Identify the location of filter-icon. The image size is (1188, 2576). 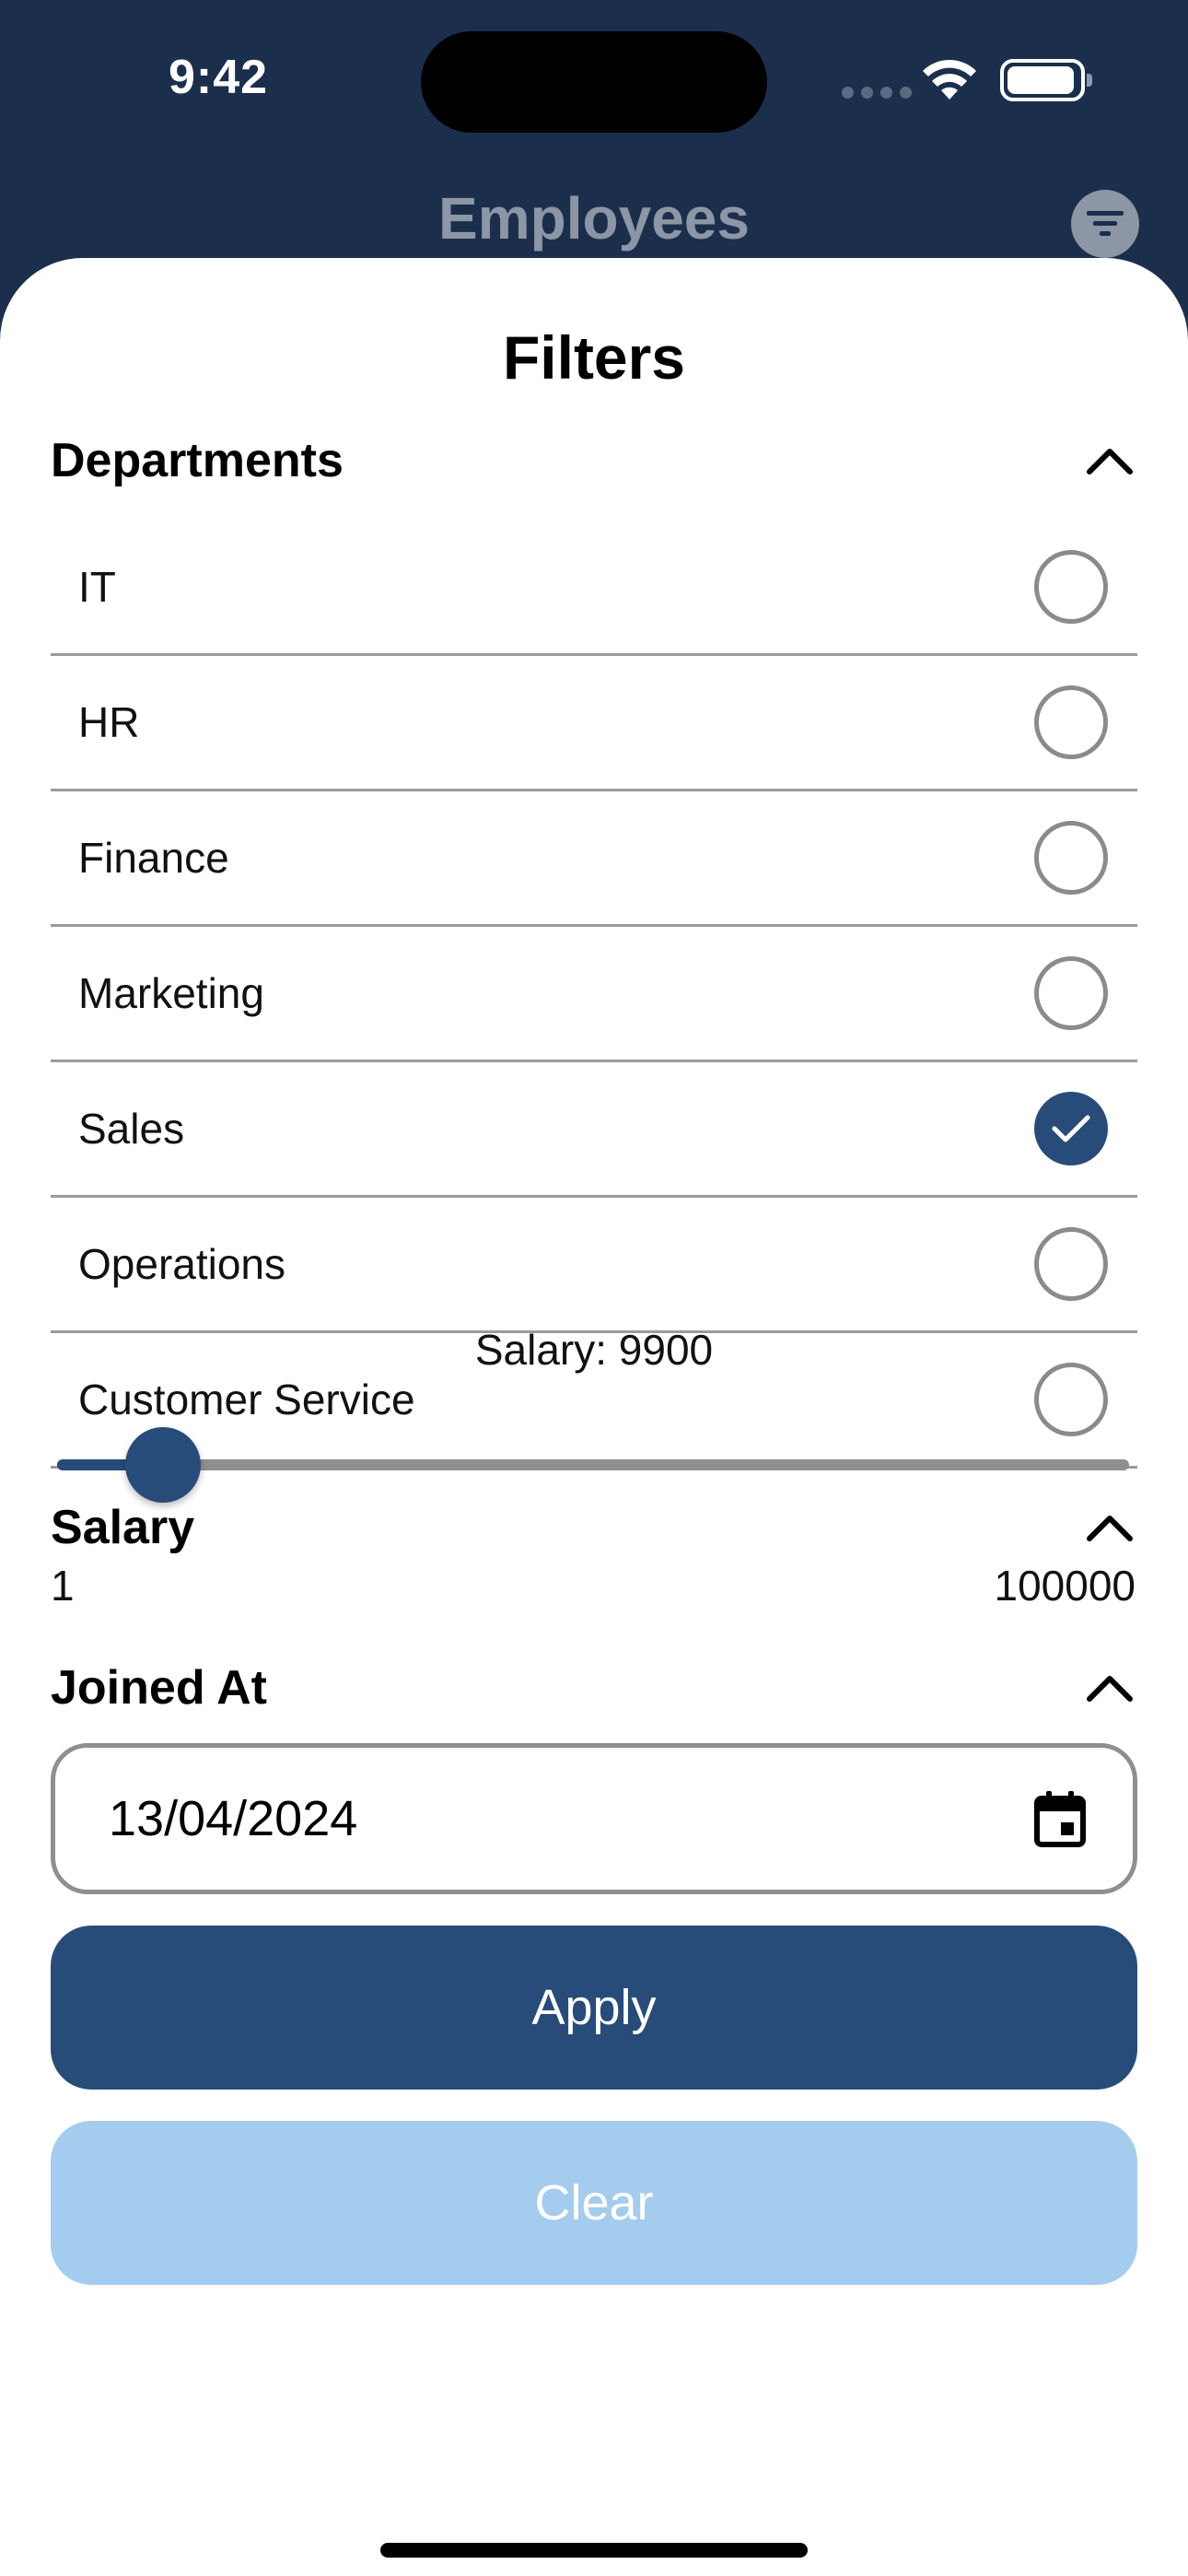
(1105, 223).